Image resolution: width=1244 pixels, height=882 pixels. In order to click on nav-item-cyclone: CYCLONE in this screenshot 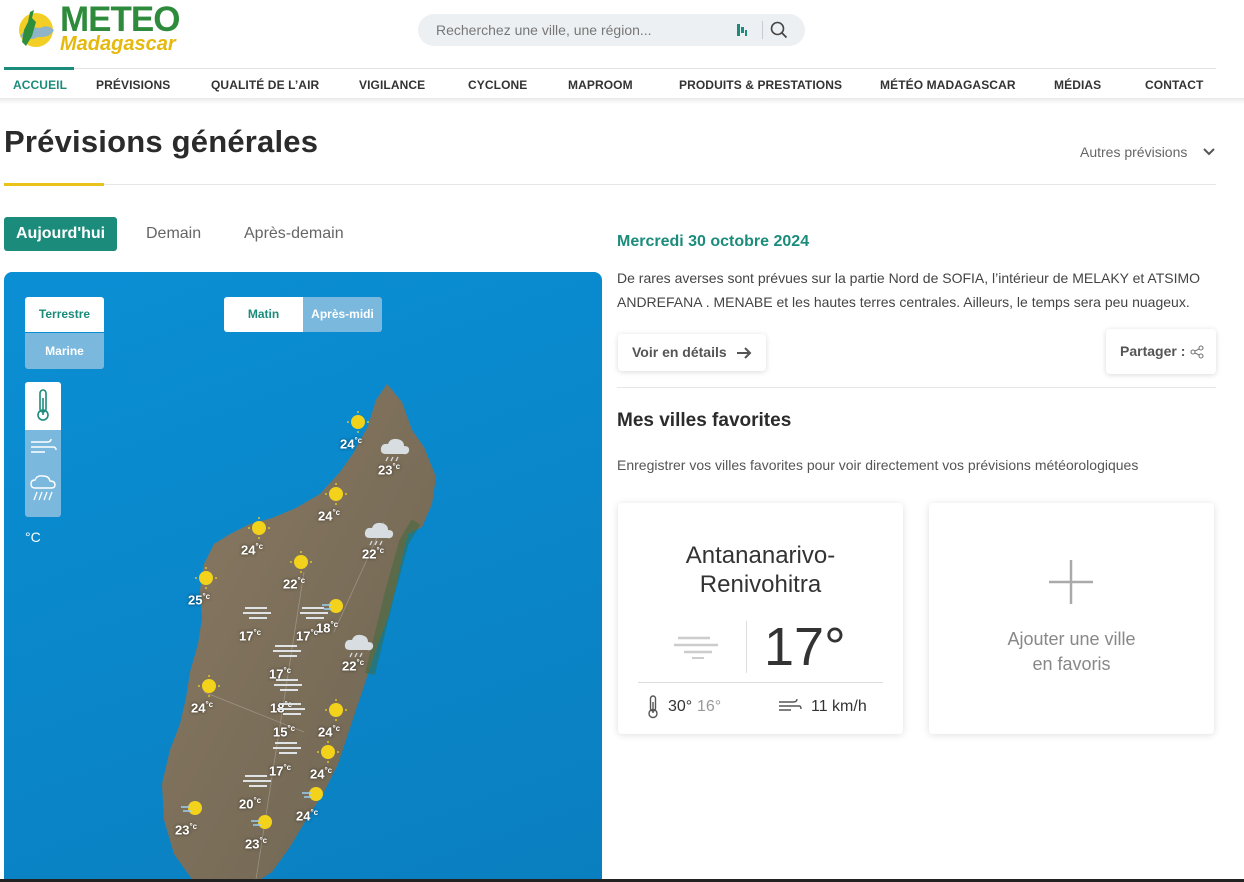, I will do `click(497, 85)`.